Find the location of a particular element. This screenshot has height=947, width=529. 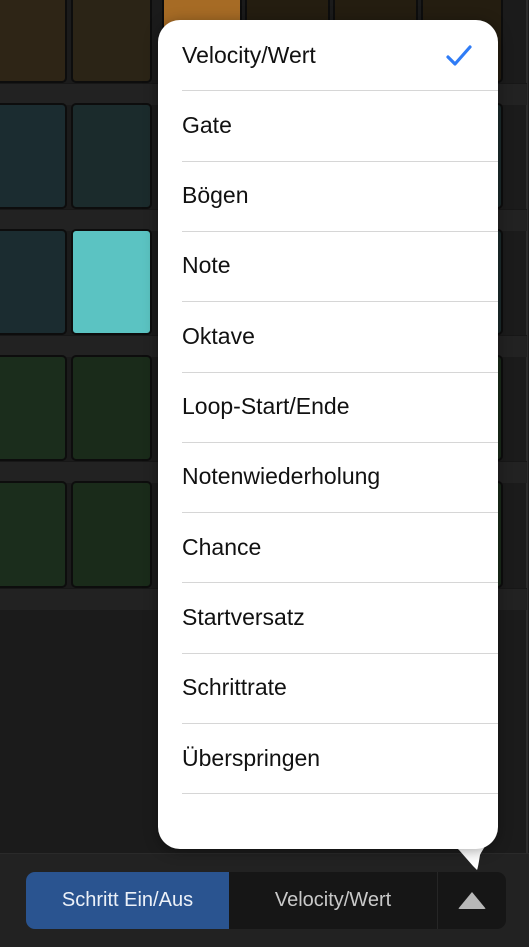

step-on-off-label: Schritt Ein/Aus is located at coordinates (127, 900).